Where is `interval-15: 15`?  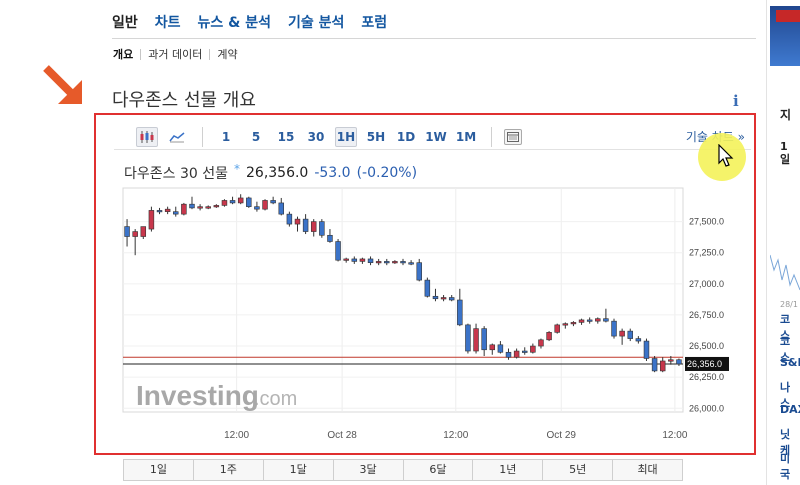
interval-15: 15 is located at coordinates (286, 137).